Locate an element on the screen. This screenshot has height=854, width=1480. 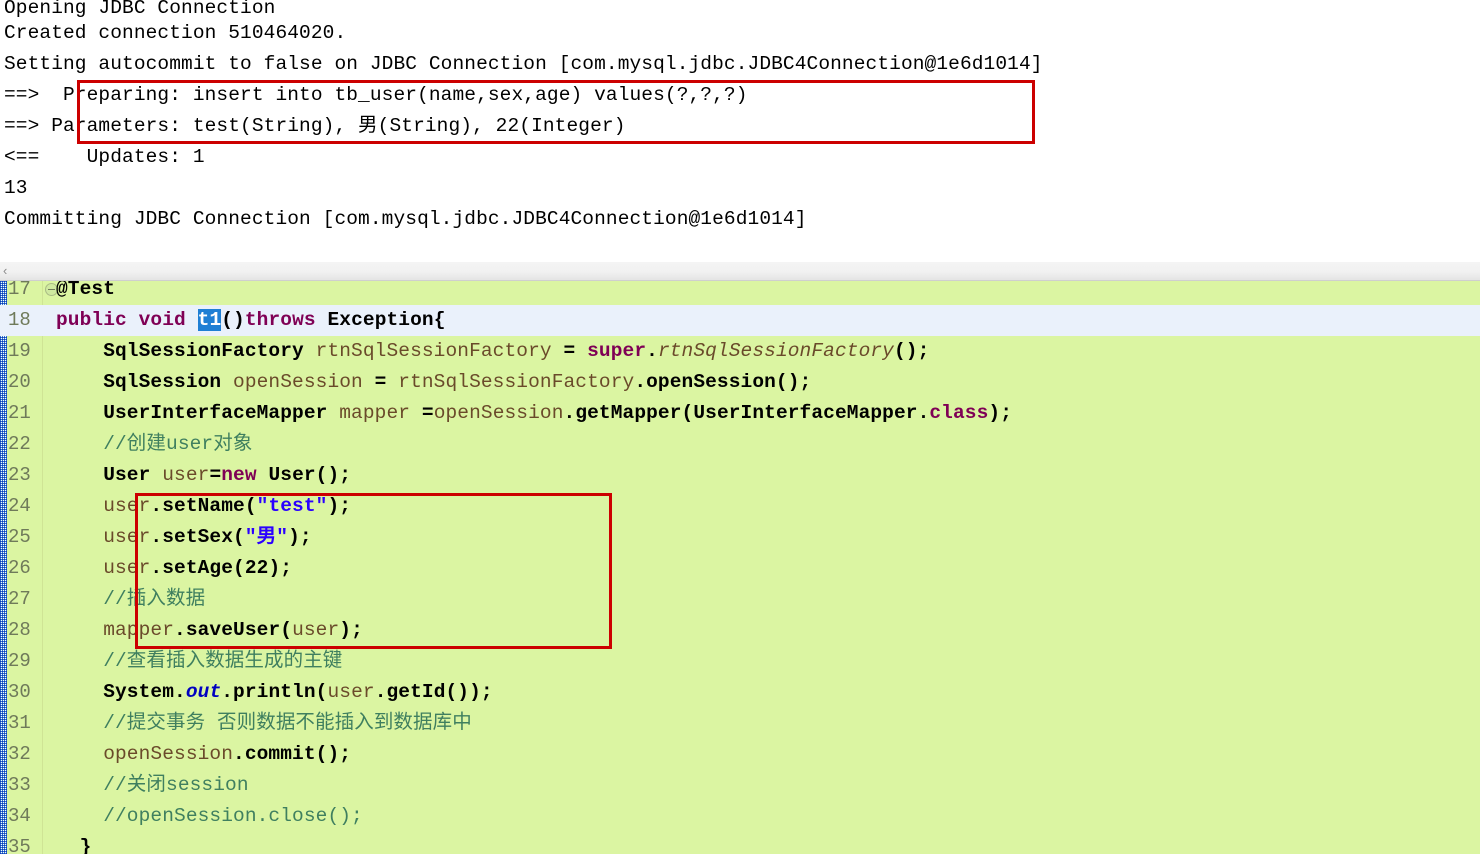
code-token: void is located at coordinates (168, 320).